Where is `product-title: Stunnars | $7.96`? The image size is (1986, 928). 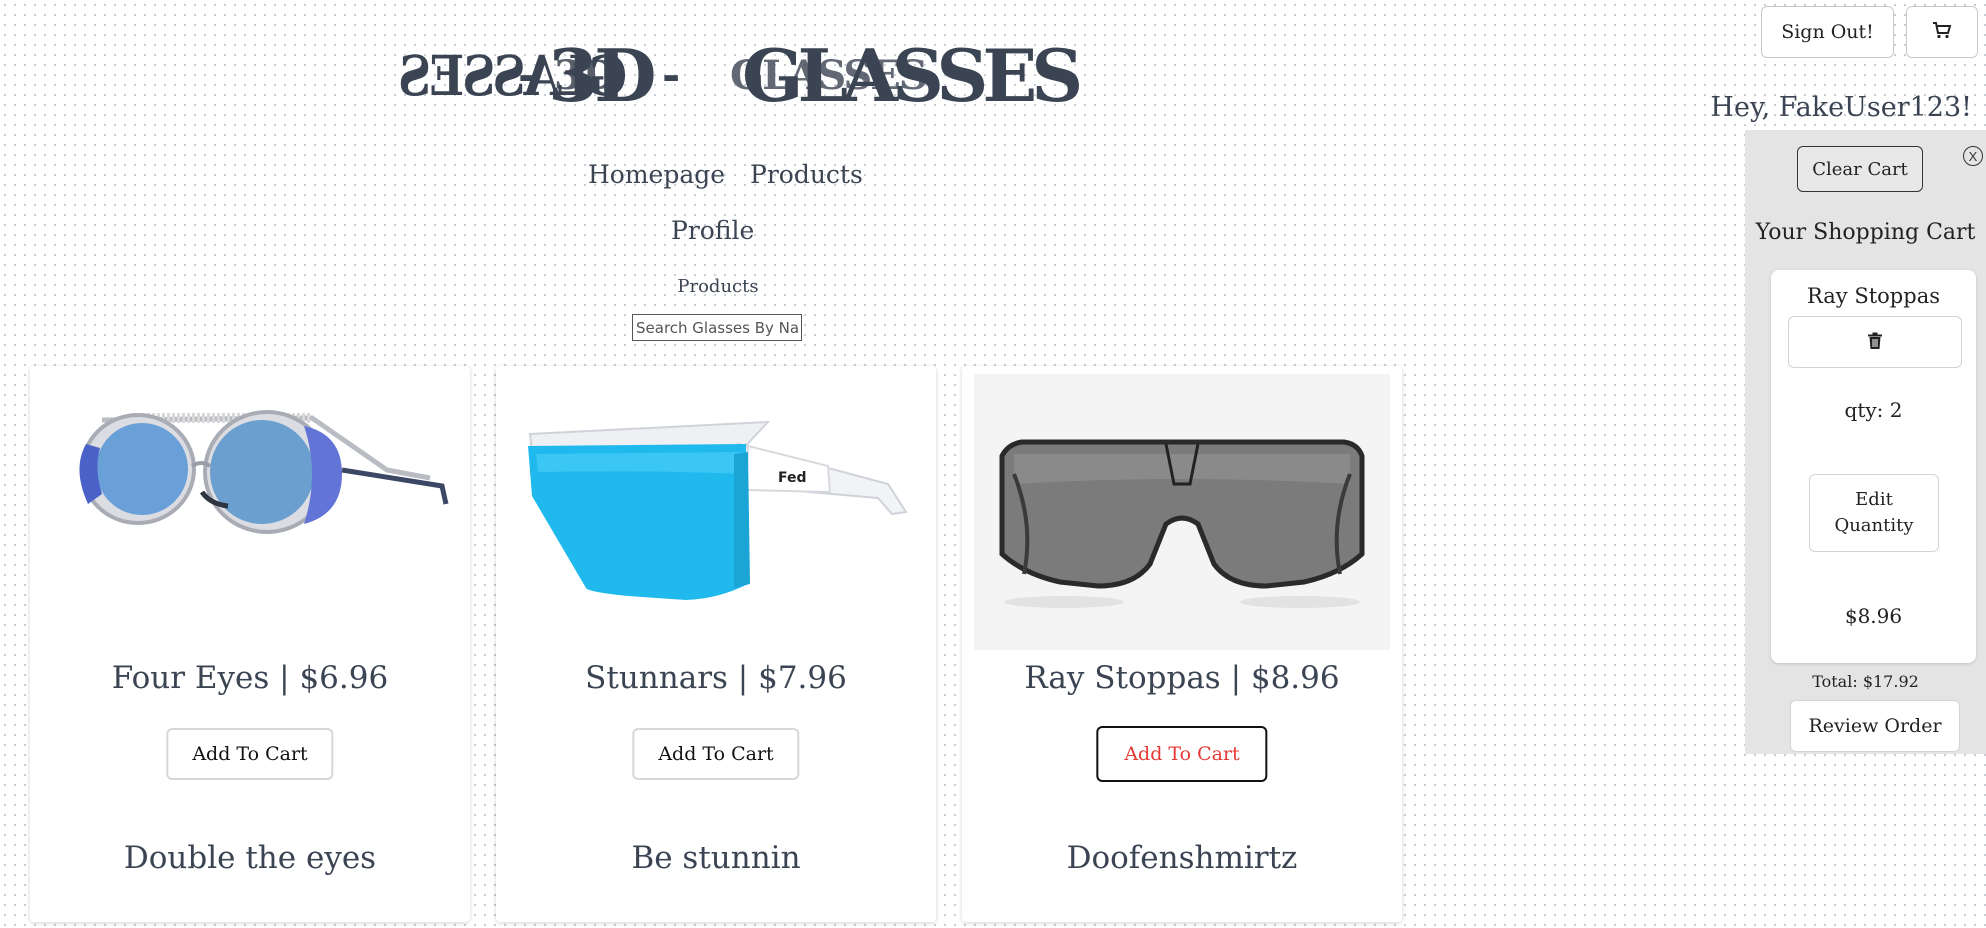 product-title: Stunnars | $7.96 is located at coordinates (716, 678).